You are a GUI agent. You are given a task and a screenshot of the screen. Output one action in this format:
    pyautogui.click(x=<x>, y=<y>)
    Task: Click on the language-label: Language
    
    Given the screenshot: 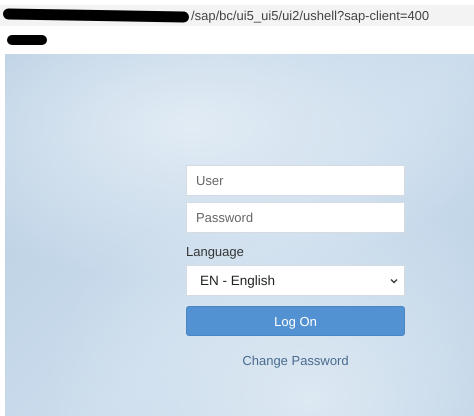 What is the action you would take?
    pyautogui.click(x=215, y=251)
    